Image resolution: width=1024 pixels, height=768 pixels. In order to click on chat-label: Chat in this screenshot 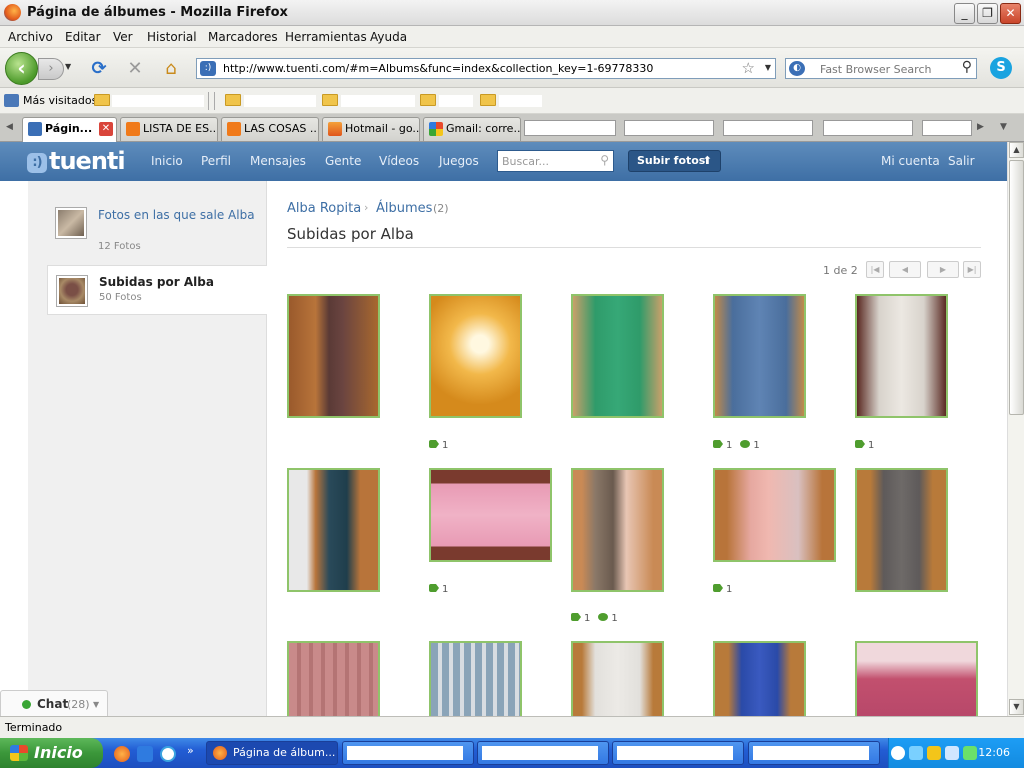, I will do `click(52, 704)`.